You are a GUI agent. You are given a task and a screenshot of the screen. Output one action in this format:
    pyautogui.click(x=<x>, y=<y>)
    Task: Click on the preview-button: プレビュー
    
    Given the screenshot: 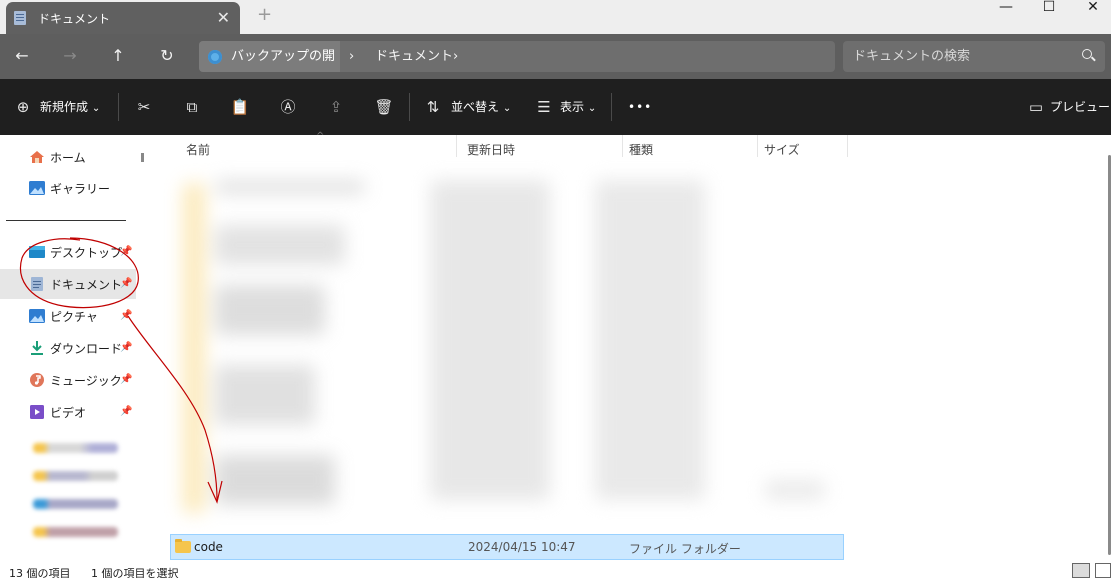 What is the action you would take?
    pyautogui.click(x=1080, y=107)
    